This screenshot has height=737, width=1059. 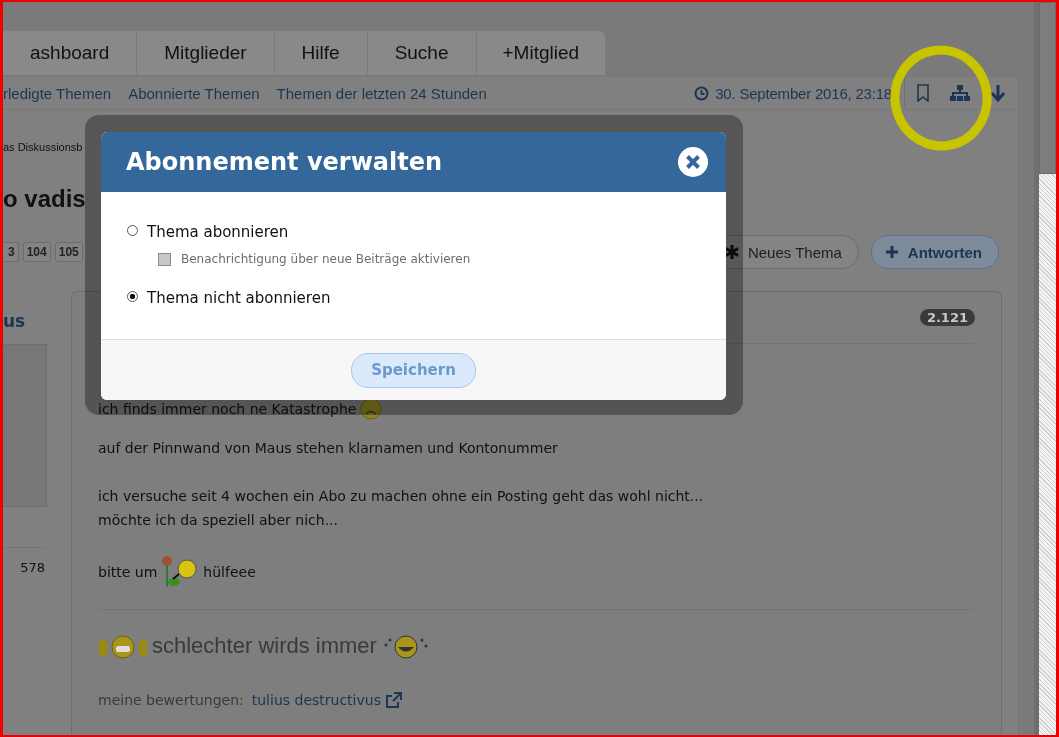 I want to click on reply-button: Antworten, so click(x=934, y=252).